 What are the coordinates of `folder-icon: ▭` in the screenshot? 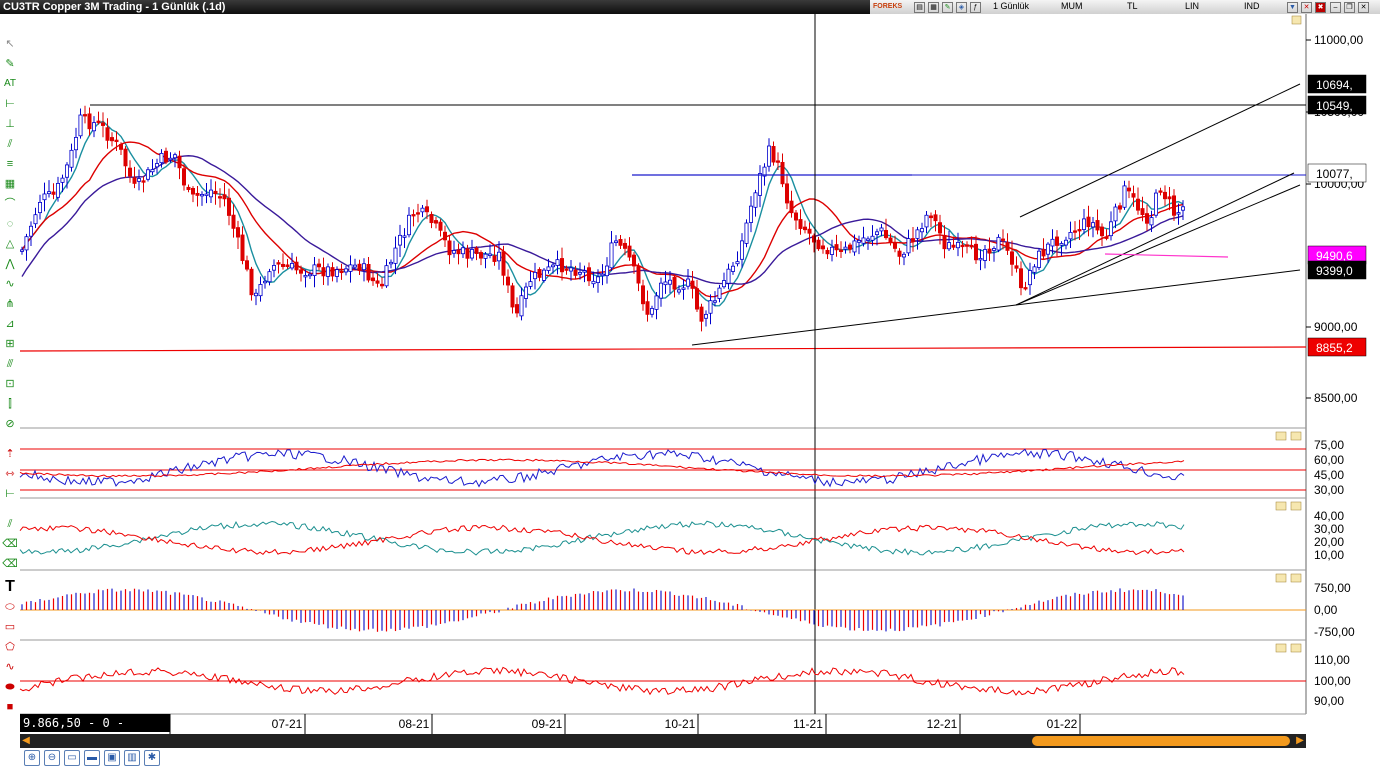 It's located at (72, 758).